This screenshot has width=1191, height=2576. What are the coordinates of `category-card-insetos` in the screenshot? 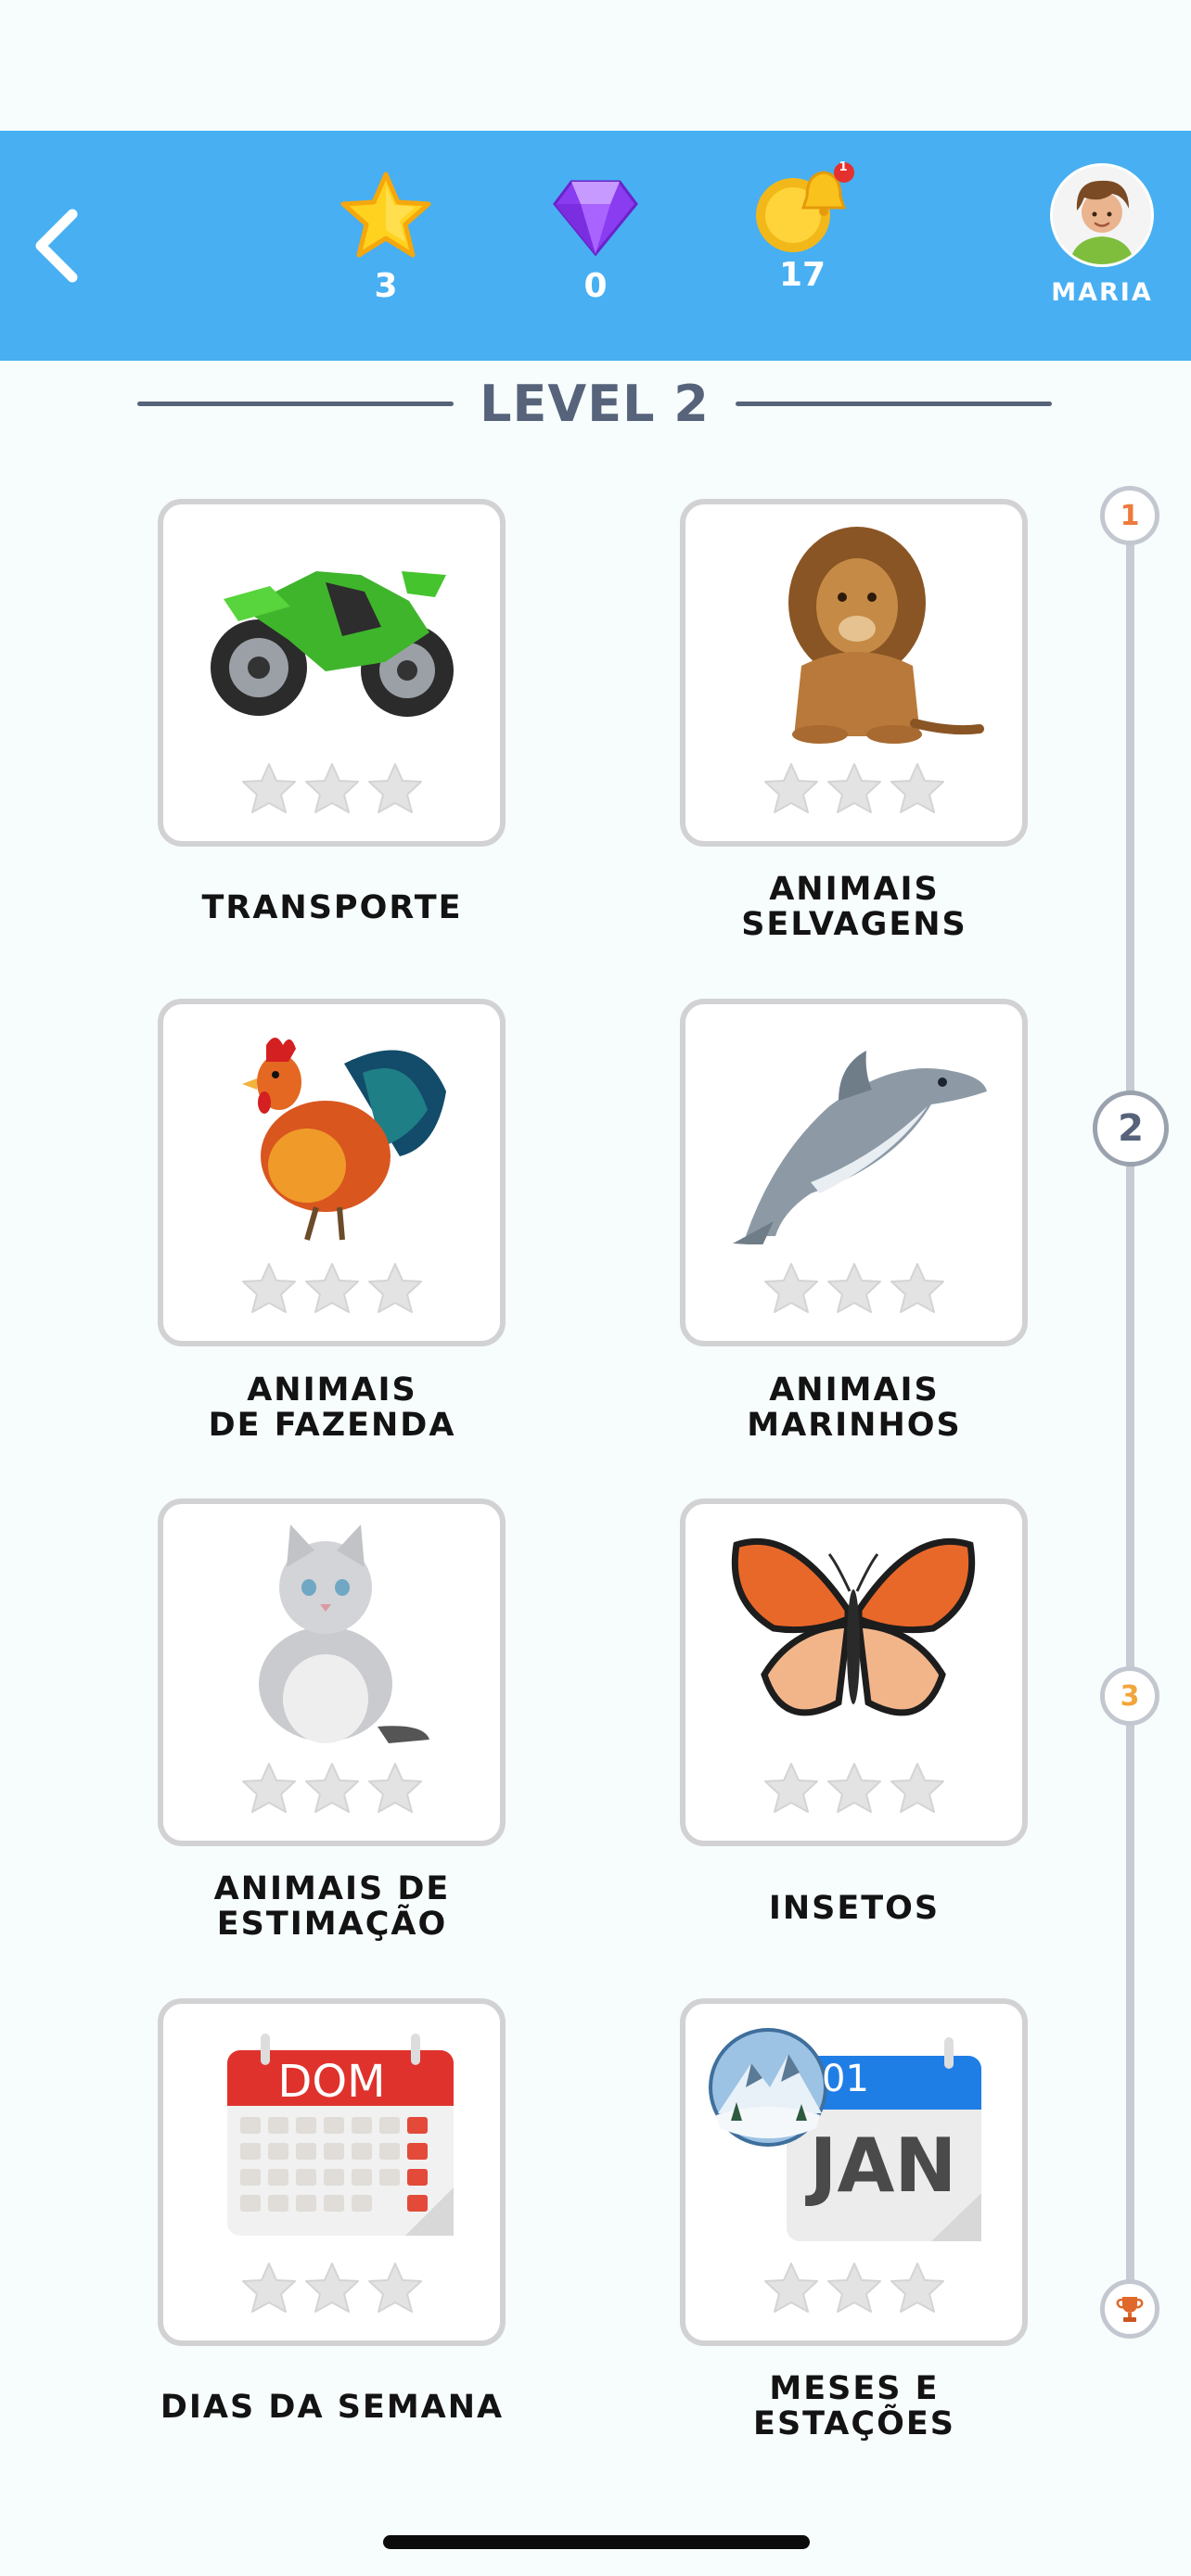 It's located at (854, 1672).